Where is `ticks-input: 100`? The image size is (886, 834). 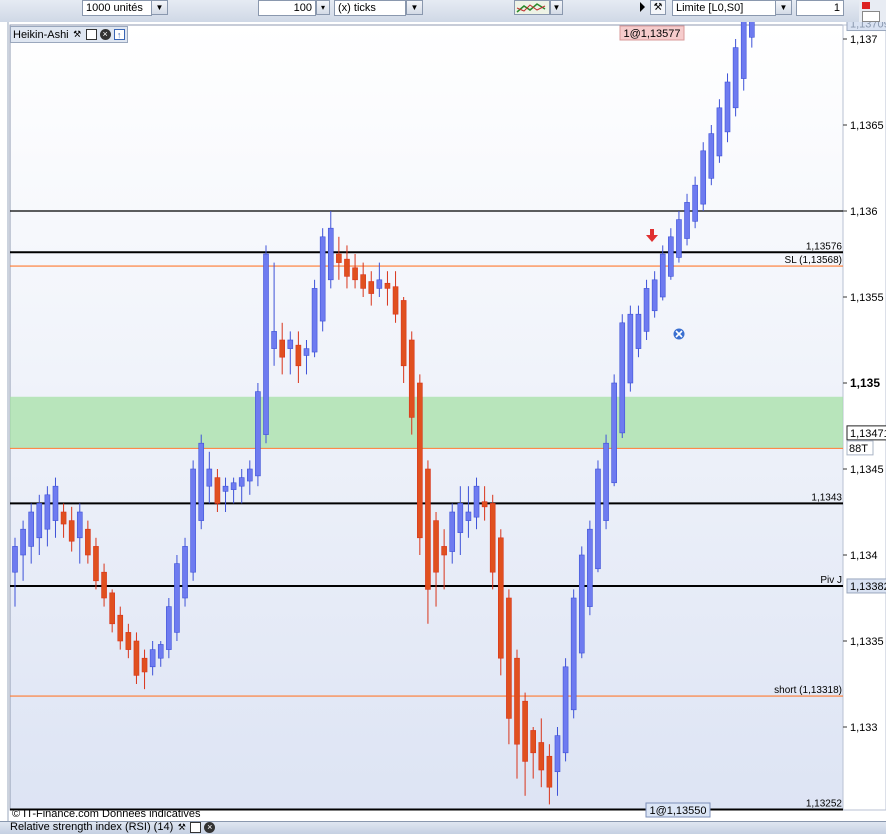 ticks-input: 100 is located at coordinates (287, 8).